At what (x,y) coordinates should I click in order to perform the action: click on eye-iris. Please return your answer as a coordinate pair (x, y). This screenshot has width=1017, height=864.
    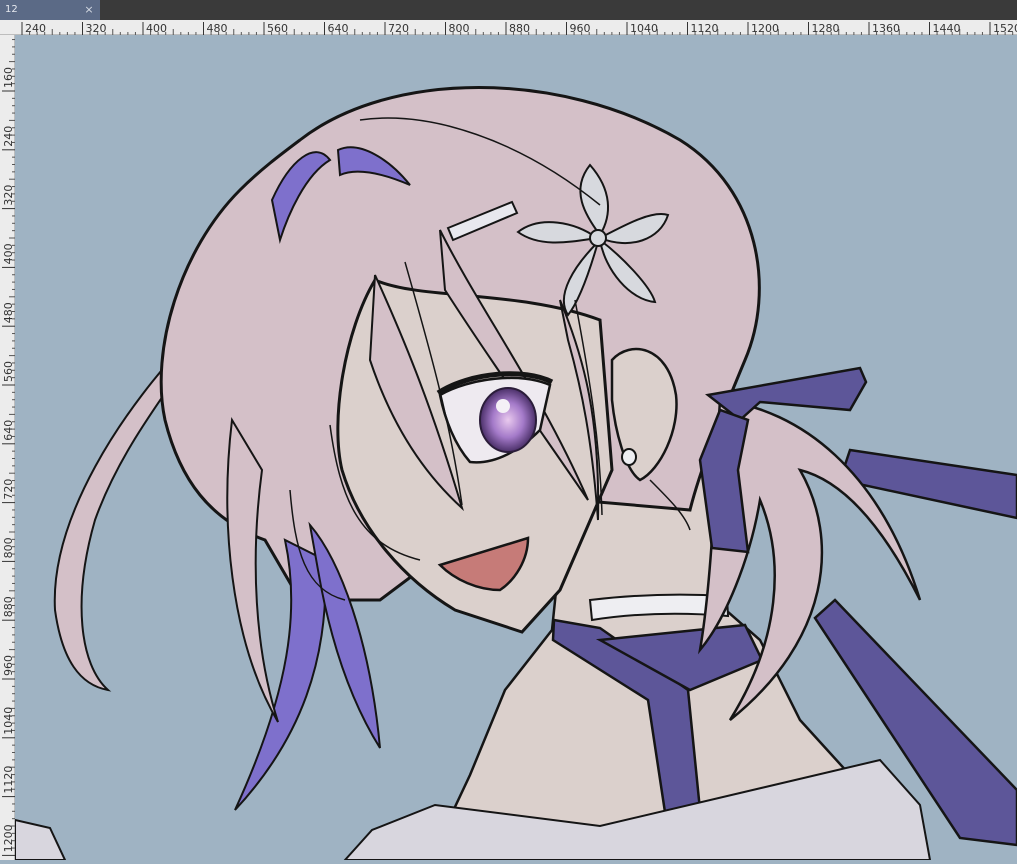
    Looking at the image, I should click on (508, 420).